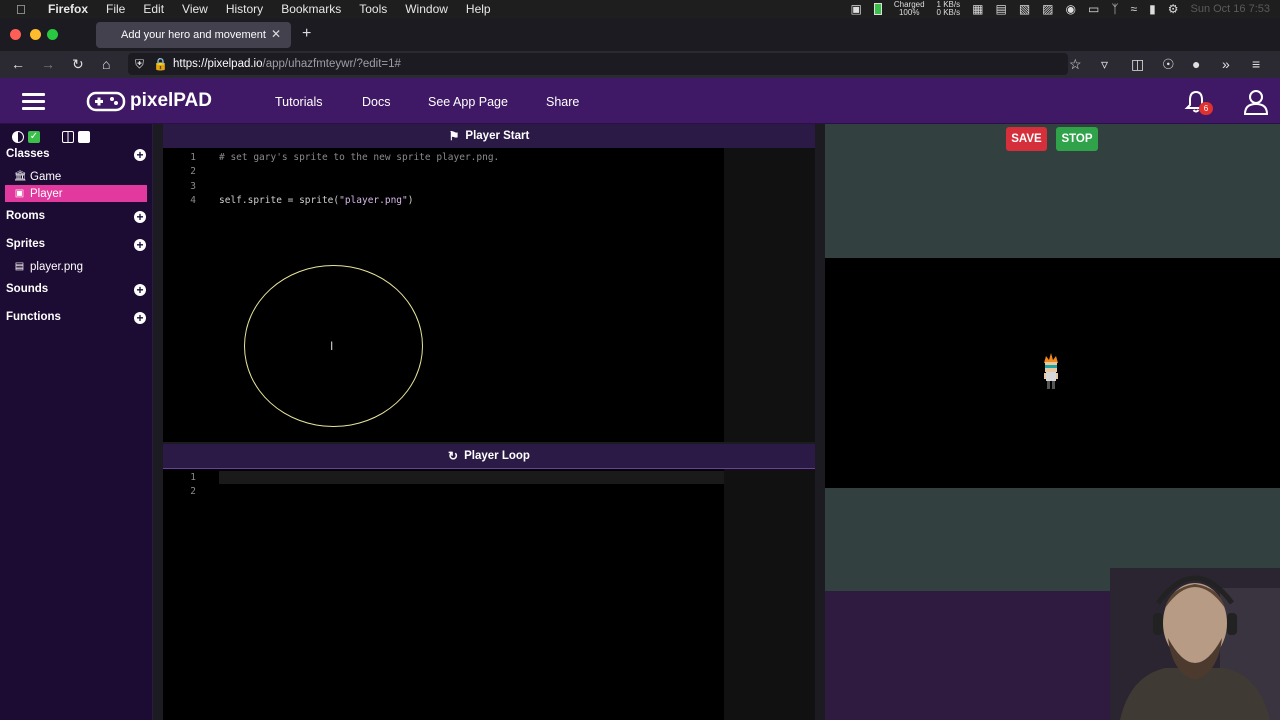  What do you see at coordinates (76, 193) in the screenshot?
I see `class-item-player: ▣ Player` at bounding box center [76, 193].